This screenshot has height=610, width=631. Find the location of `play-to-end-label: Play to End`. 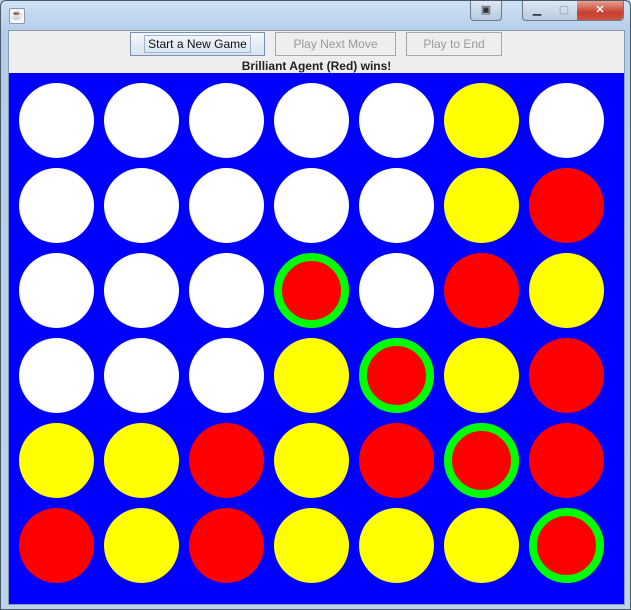

play-to-end-label: Play to End is located at coordinates (454, 44).